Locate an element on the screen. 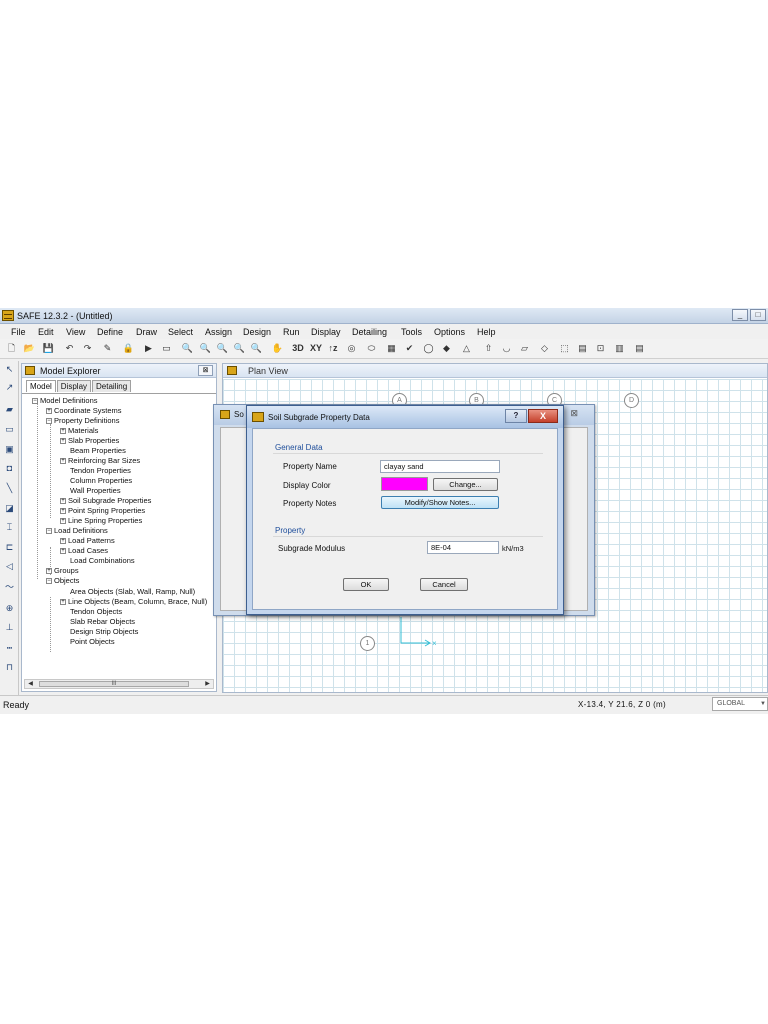 This screenshot has width=768, height=1024. lock-icon: 🔒 is located at coordinates (128, 348).